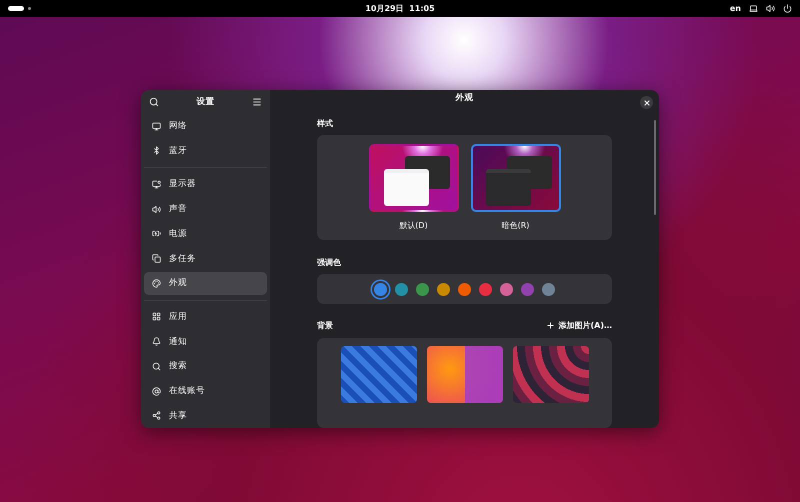 Image resolution: width=800 pixels, height=502 pixels. Describe the element at coordinates (329, 262) in the screenshot. I see `section-heading: 强调色` at that location.